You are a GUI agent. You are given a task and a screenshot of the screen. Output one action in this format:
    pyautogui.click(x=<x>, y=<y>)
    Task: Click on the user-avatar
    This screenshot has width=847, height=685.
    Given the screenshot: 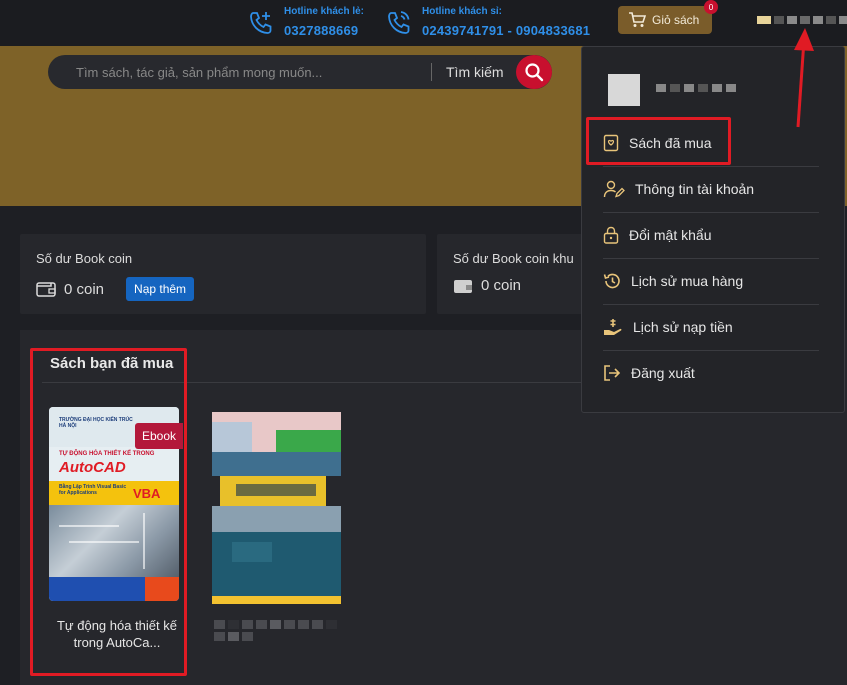 What is the action you would take?
    pyautogui.click(x=624, y=90)
    